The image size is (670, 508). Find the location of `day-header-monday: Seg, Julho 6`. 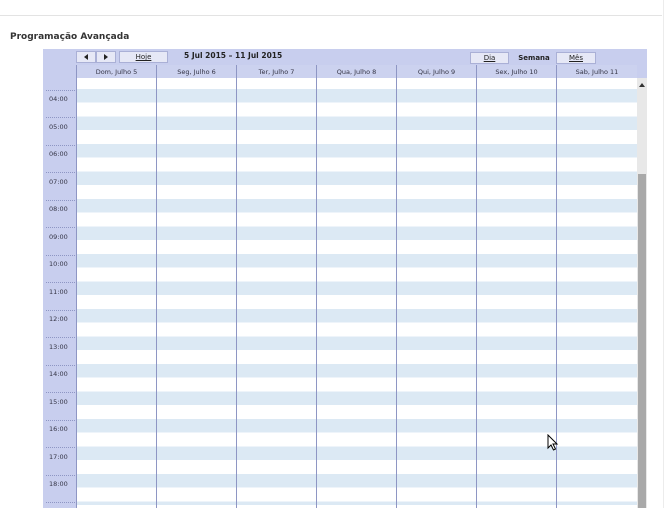

day-header-monday: Seg, Julho 6 is located at coordinates (196, 71).